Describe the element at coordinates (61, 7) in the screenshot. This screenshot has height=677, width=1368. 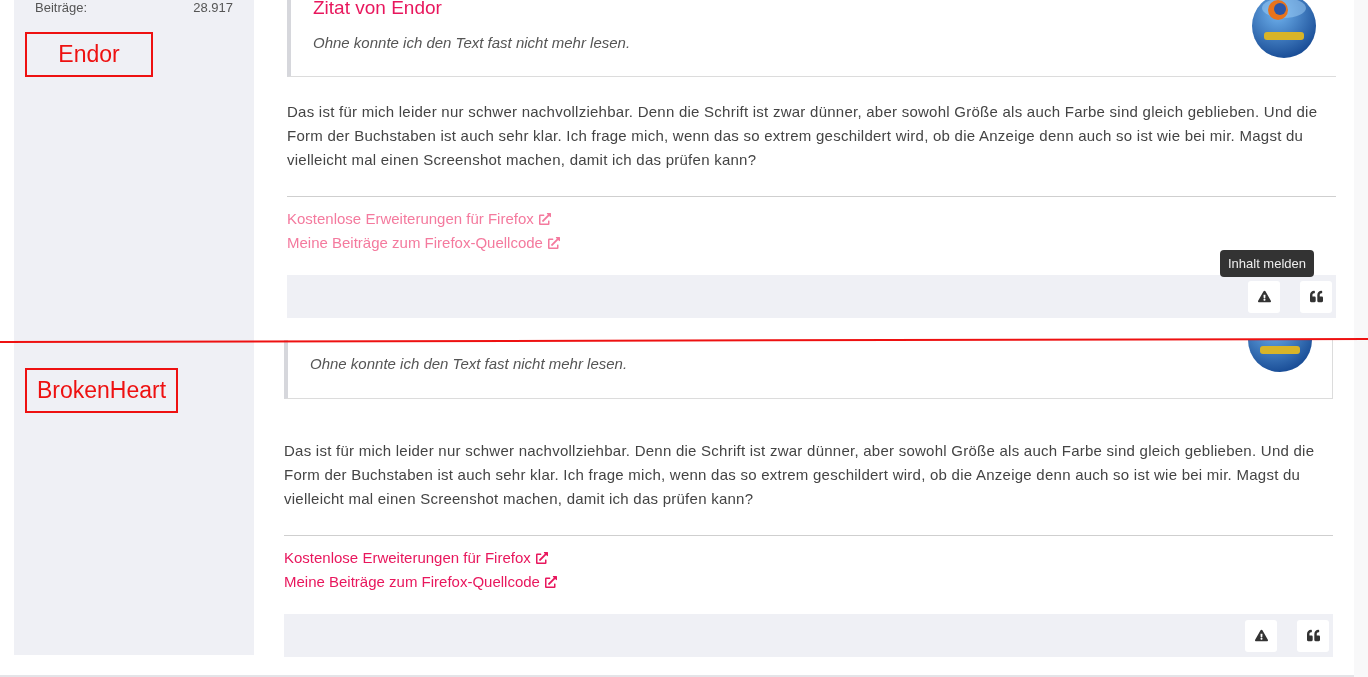
I see `stat-label: Beiträge:` at that location.